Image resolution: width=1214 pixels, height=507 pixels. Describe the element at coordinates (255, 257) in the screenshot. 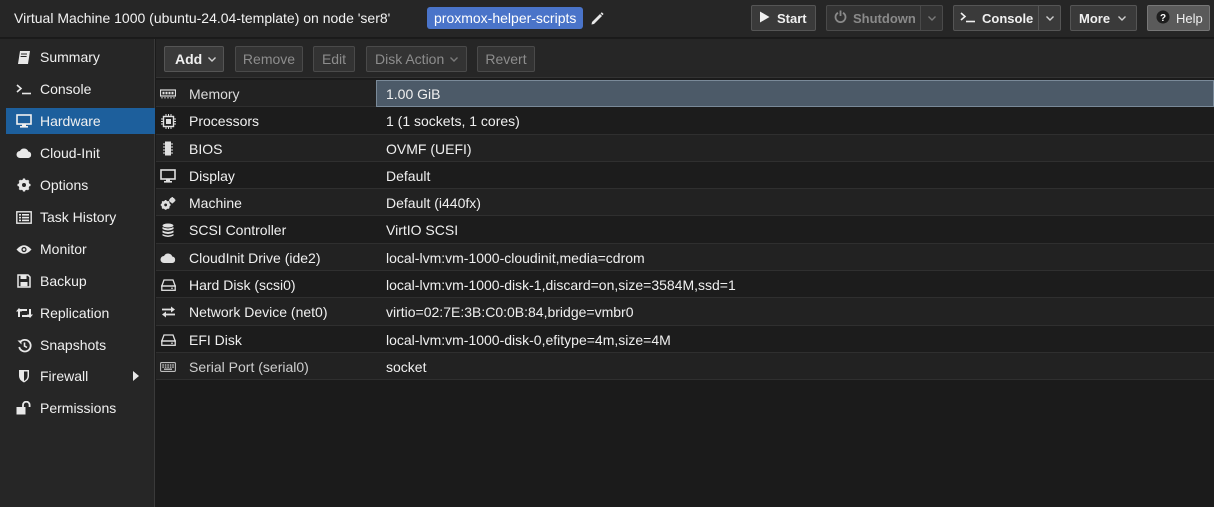

I see `row-key: CloudInit Drive (ide2)` at that location.